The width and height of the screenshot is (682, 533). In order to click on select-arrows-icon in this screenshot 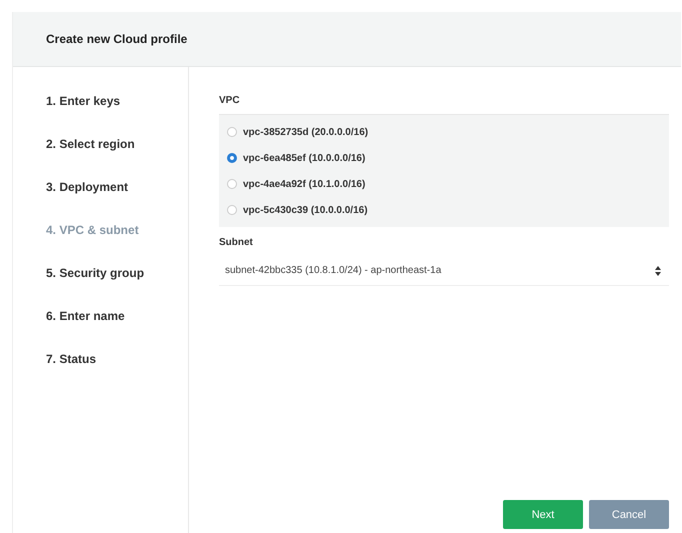, I will do `click(658, 271)`.